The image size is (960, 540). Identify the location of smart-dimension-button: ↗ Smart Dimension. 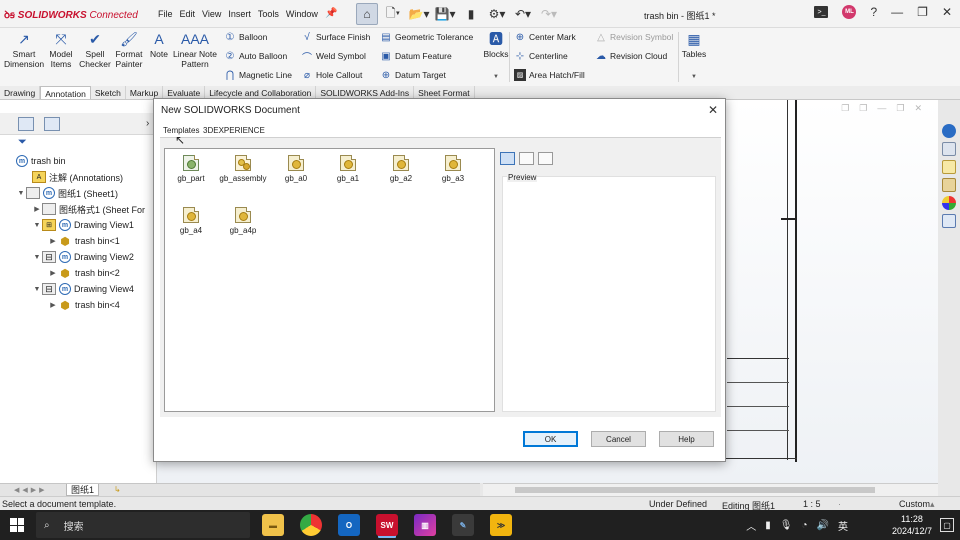
(24, 49).